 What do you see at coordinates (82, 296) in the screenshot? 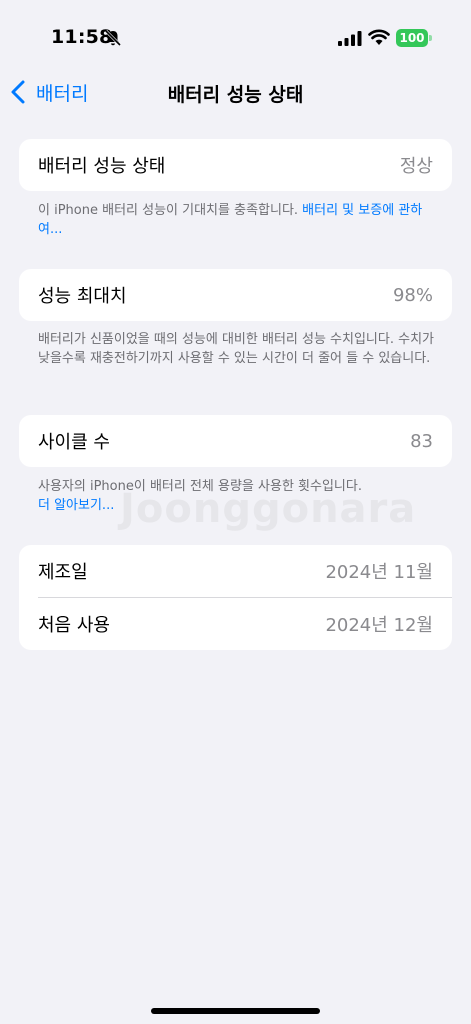
I see `capacity-label: 성능 최대치` at bounding box center [82, 296].